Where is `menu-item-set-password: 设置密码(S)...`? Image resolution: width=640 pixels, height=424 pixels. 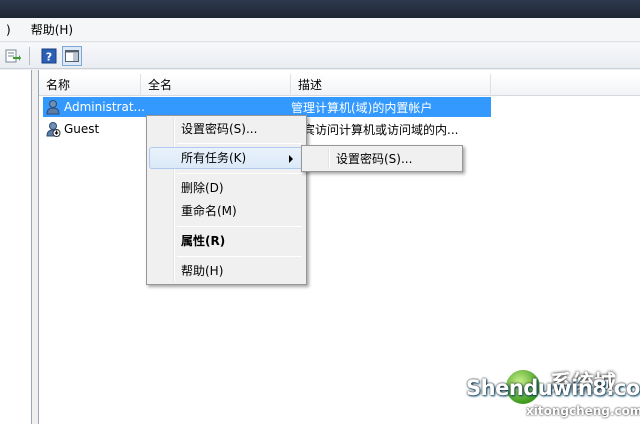 menu-item-set-password: 设置密码(S)... is located at coordinates (226, 129).